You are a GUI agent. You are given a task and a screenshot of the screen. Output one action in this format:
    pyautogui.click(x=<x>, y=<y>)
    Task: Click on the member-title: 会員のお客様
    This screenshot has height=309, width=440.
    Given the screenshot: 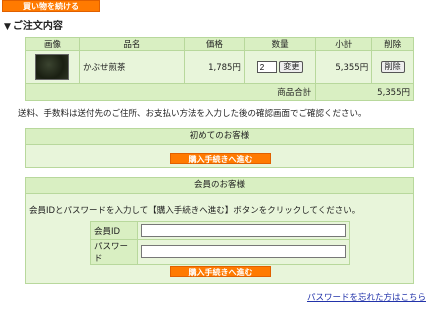 What is the action you would take?
    pyautogui.click(x=219, y=186)
    